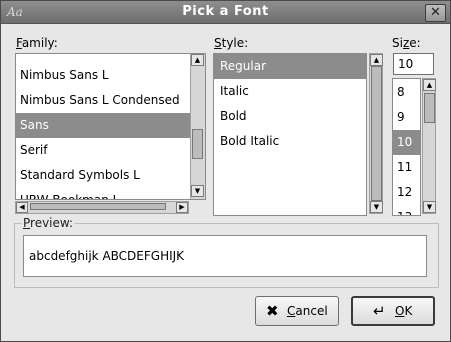 This screenshot has height=342, width=451. What do you see at coordinates (182, 207) in the screenshot?
I see `scroll-right-icon: ▶` at bounding box center [182, 207].